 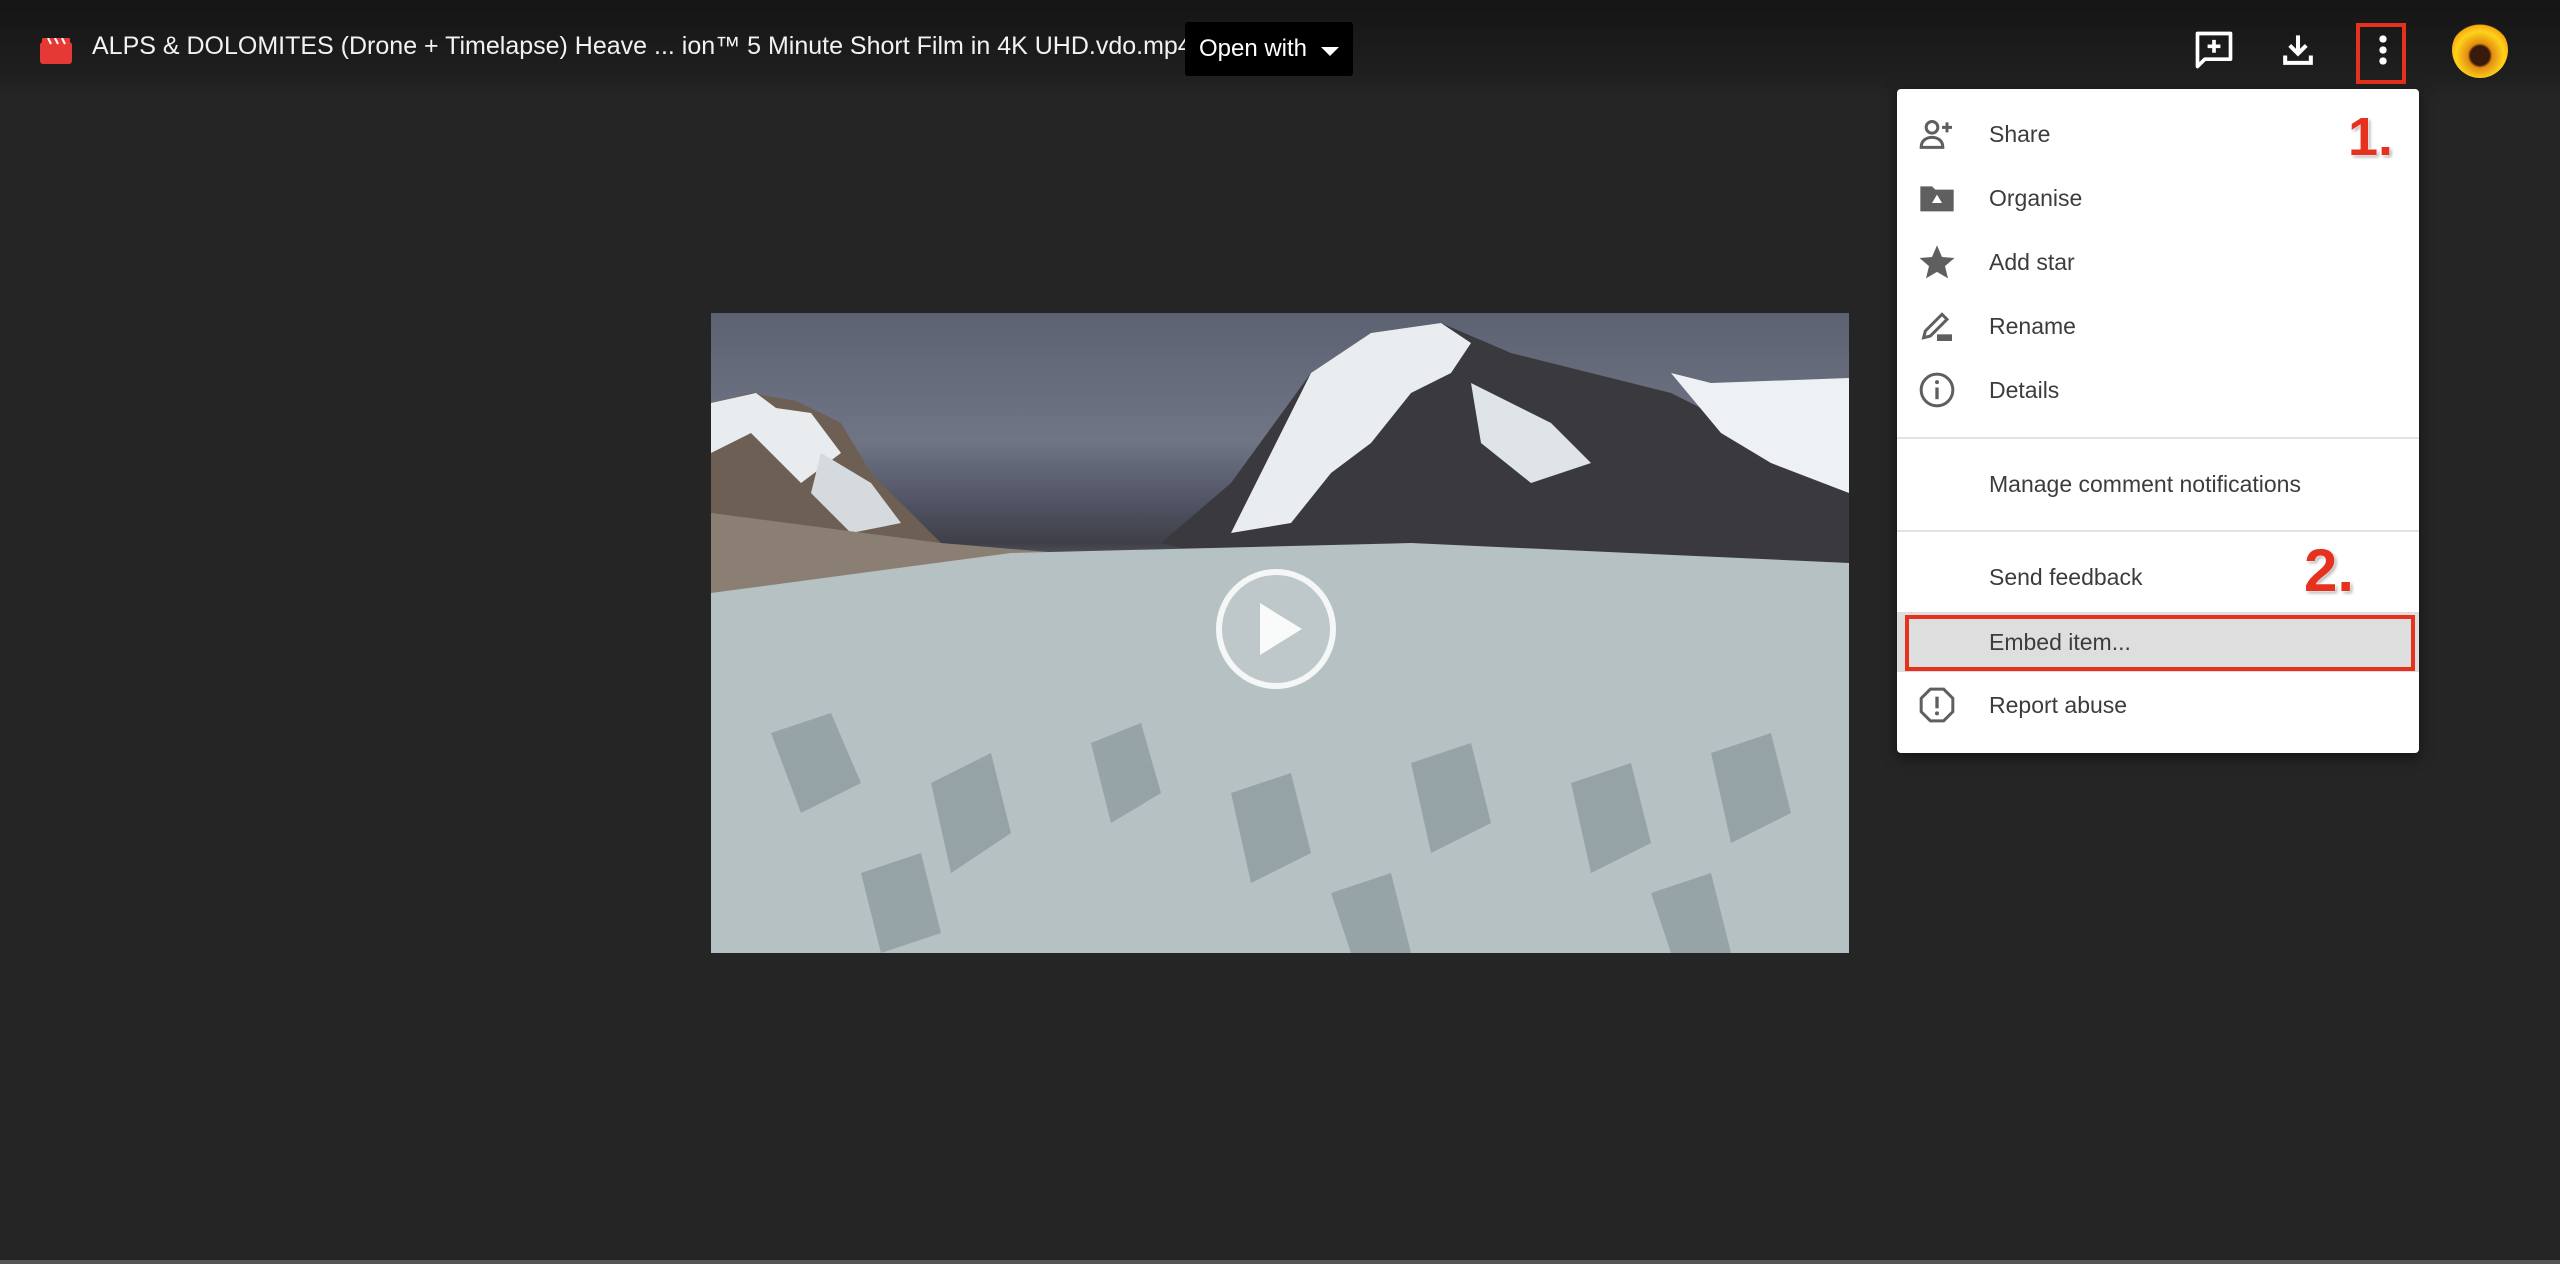 What do you see at coordinates (1281, 629) in the screenshot?
I see `play-icon` at bounding box center [1281, 629].